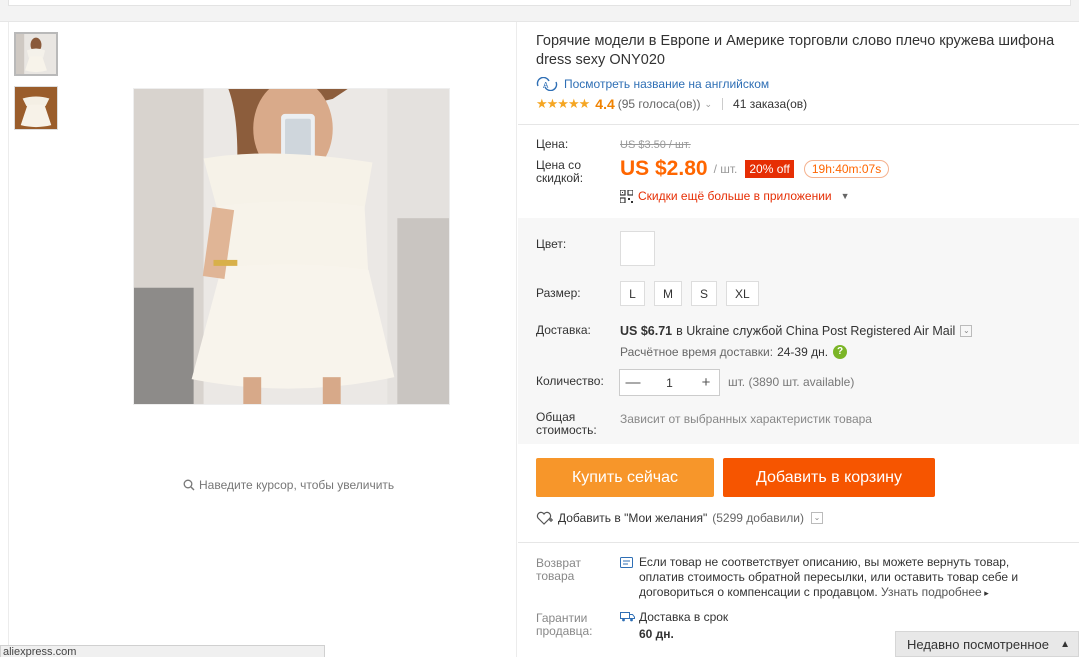 The height and width of the screenshot is (657, 1079). I want to click on discount-price-label: Цена со скидкой:, so click(560, 171).